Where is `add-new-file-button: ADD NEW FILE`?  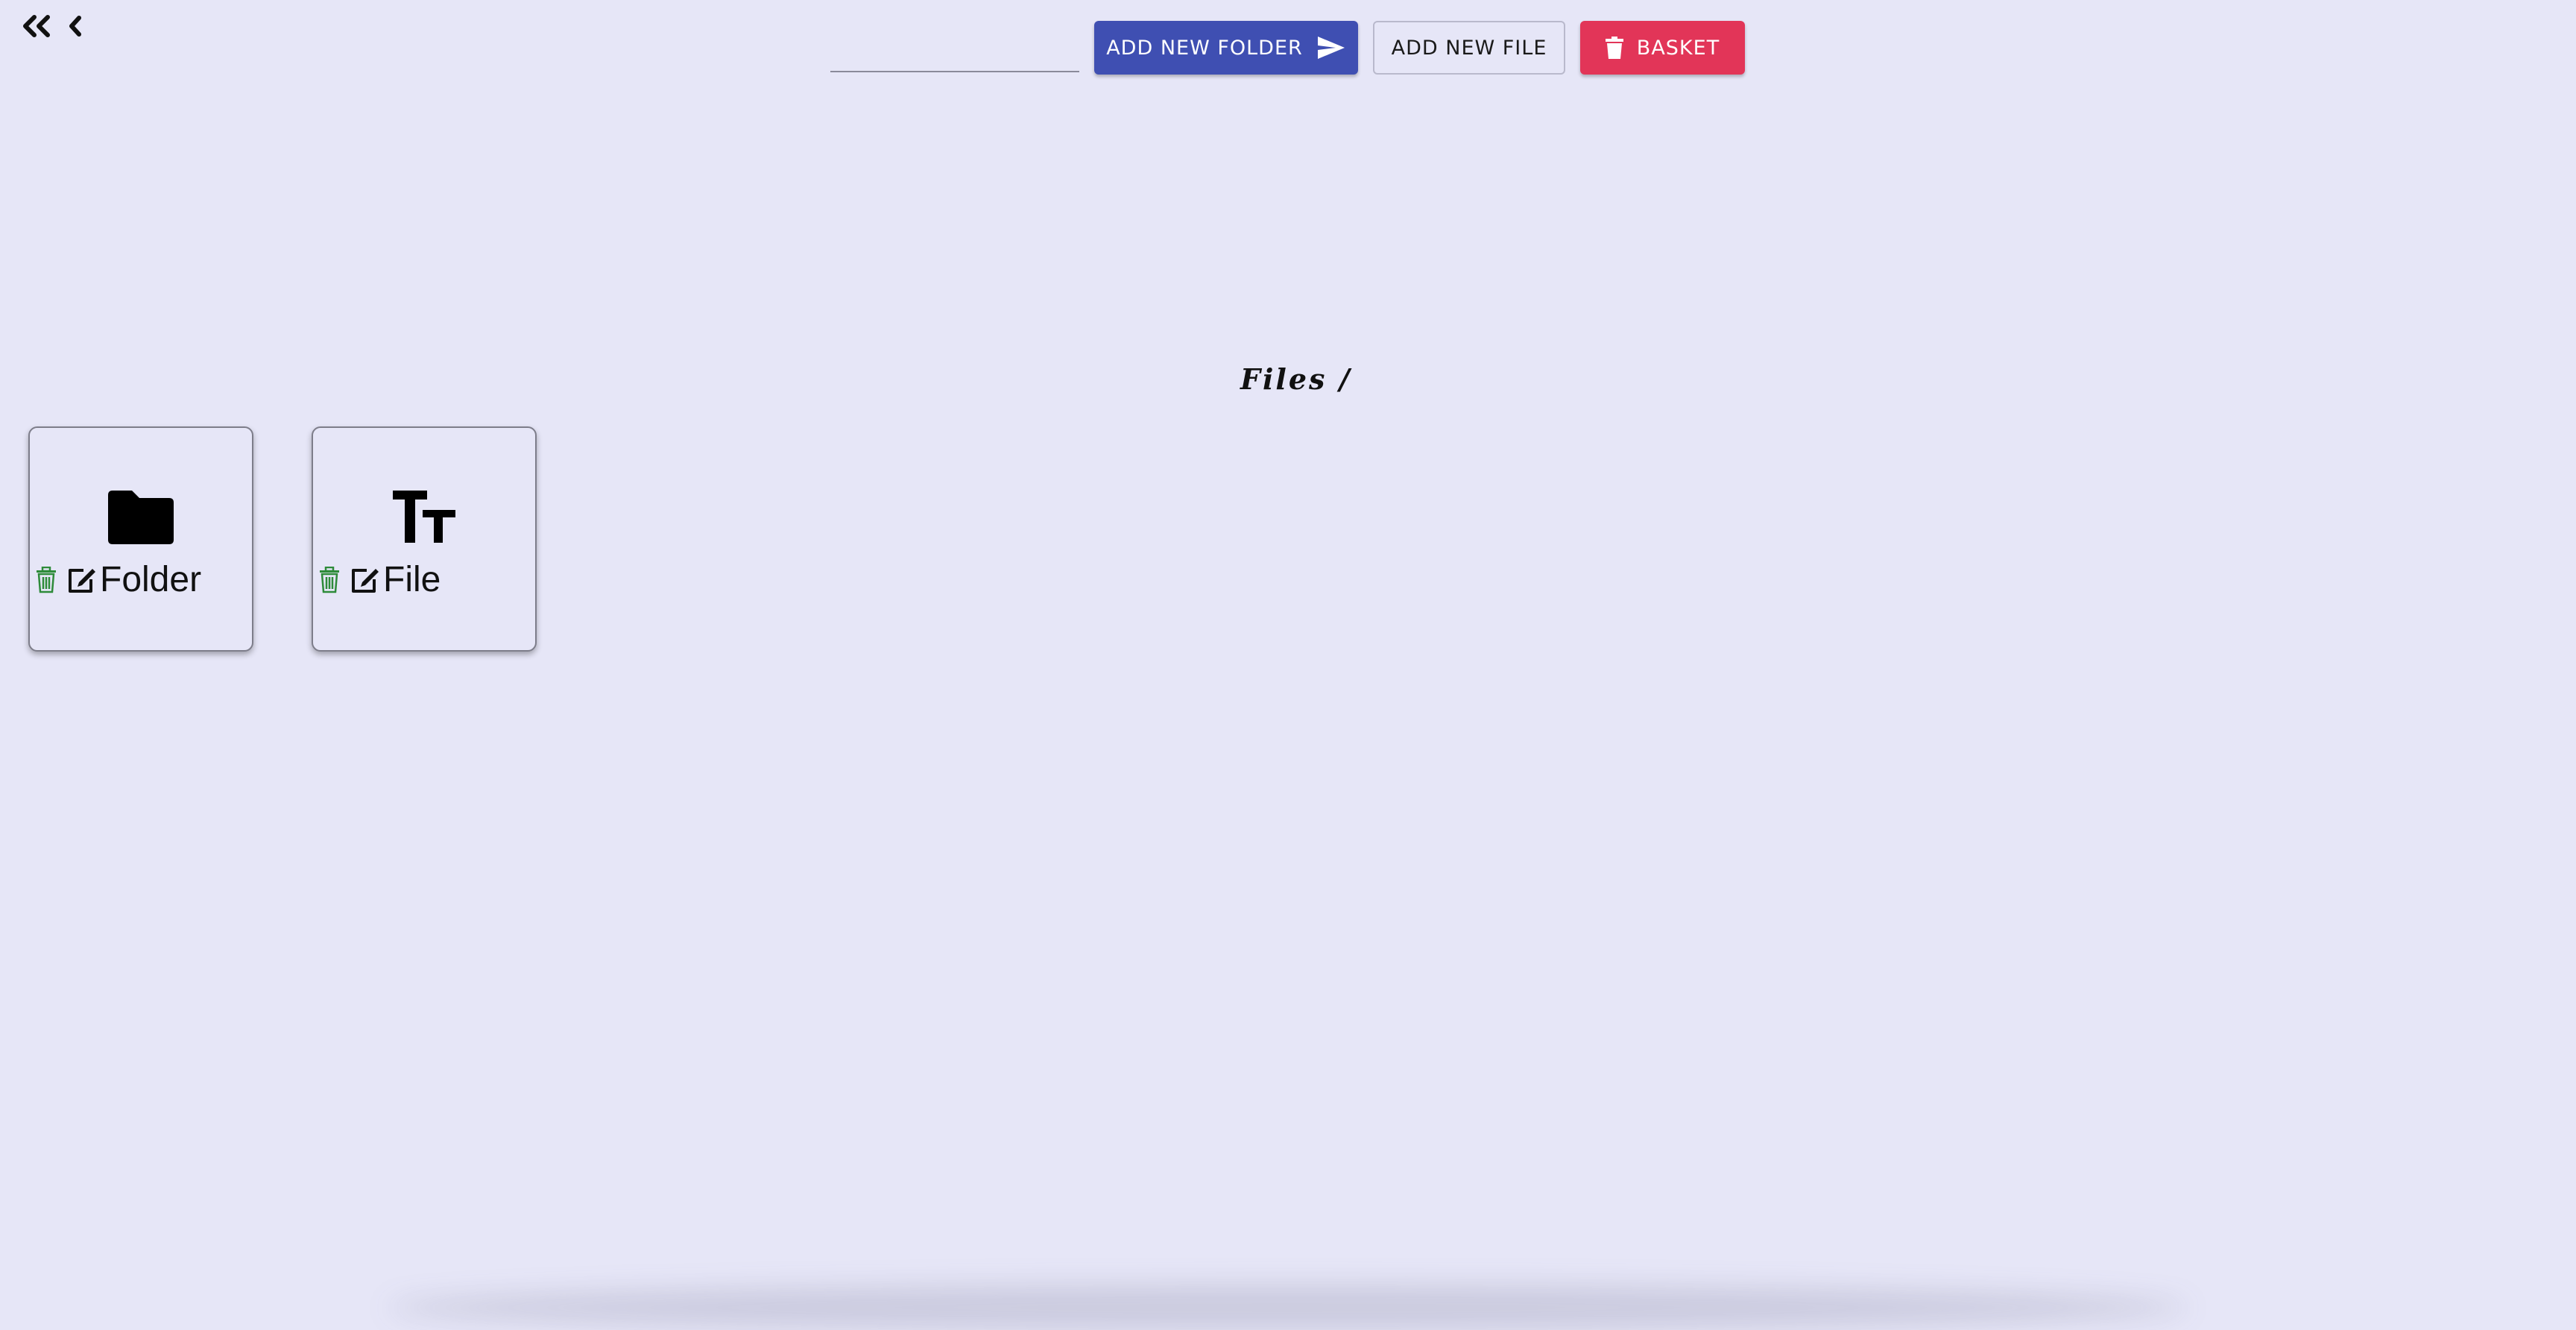
add-new-file-button: ADD NEW FILE is located at coordinates (1469, 48).